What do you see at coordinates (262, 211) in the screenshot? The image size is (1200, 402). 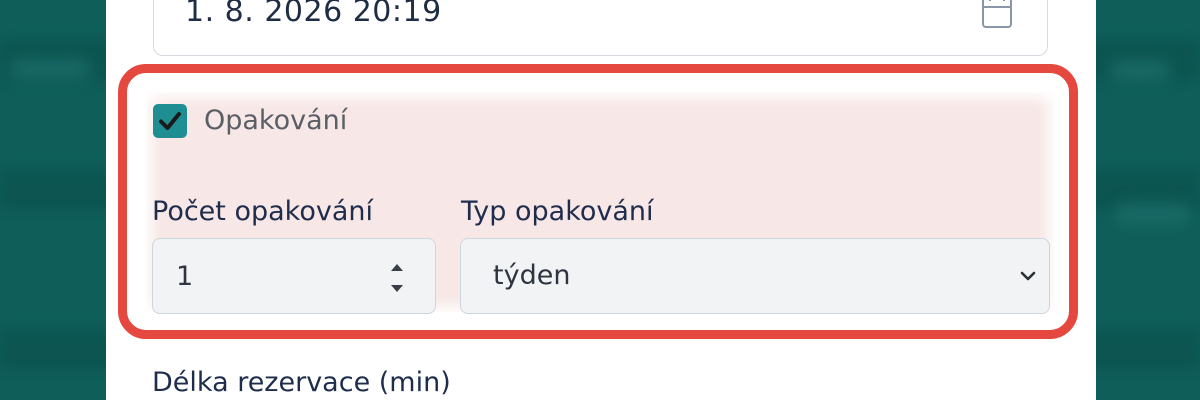 I see `repeat-count-label: Počet opakování` at bounding box center [262, 211].